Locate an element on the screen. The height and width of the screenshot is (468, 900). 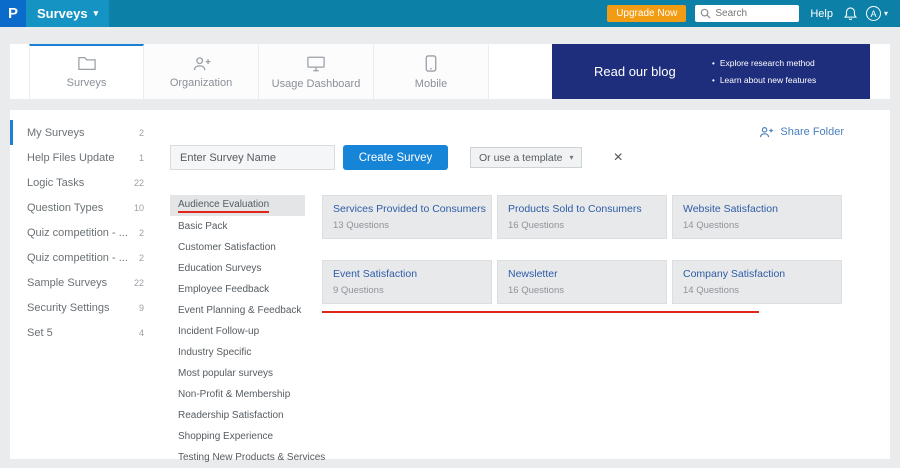
tab-label: Mobile is located at coordinates (431, 84).